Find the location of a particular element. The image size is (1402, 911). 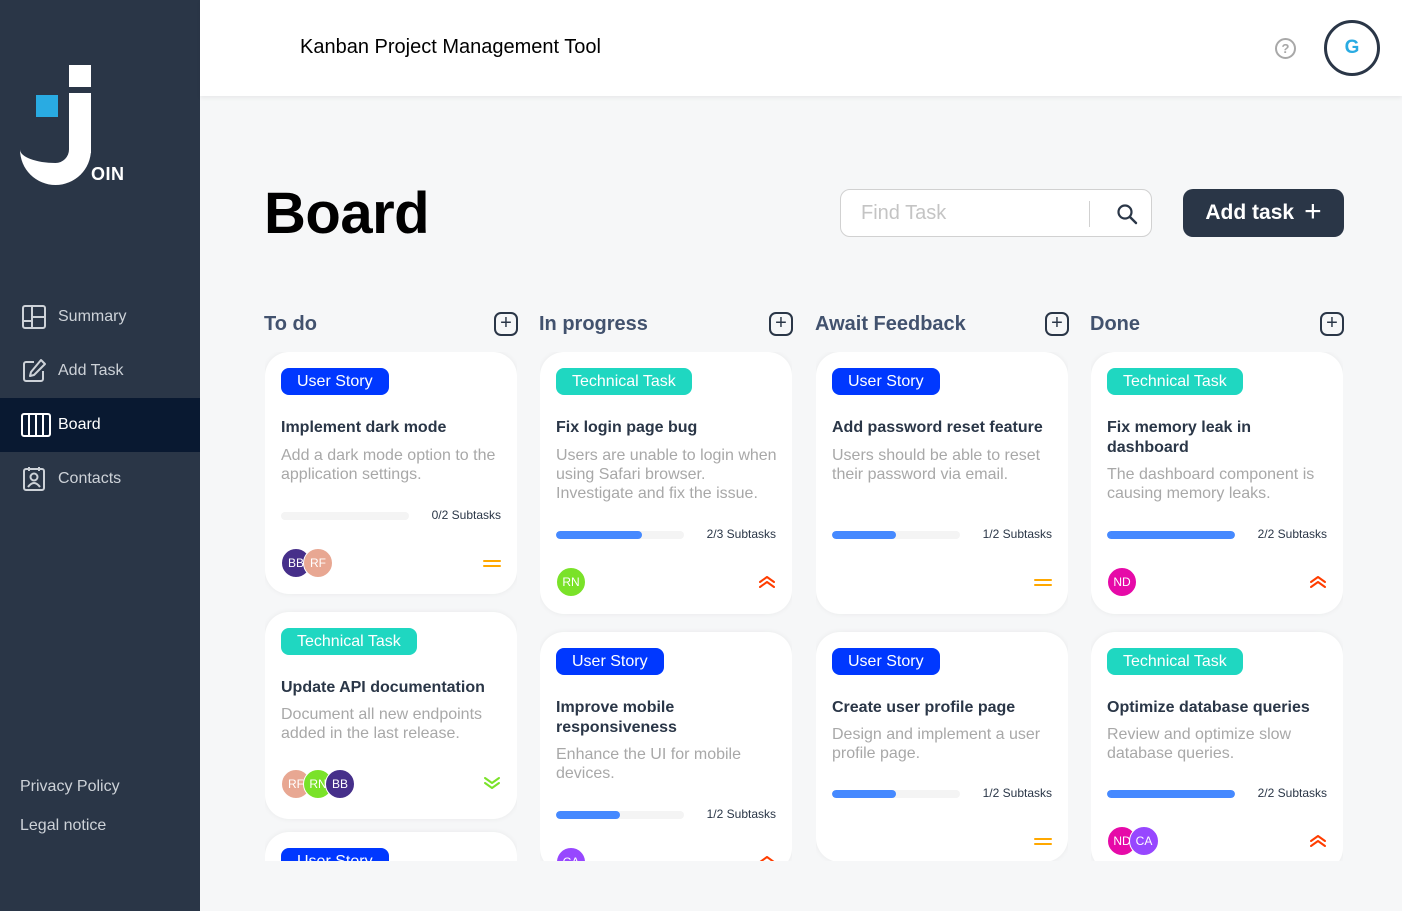

sidebar-item-add-task: Add Task is located at coordinates (100, 371).